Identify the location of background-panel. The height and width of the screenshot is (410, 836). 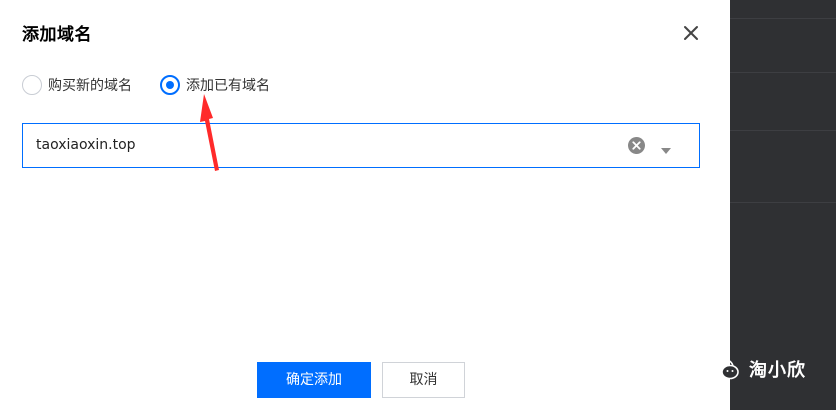
(783, 205).